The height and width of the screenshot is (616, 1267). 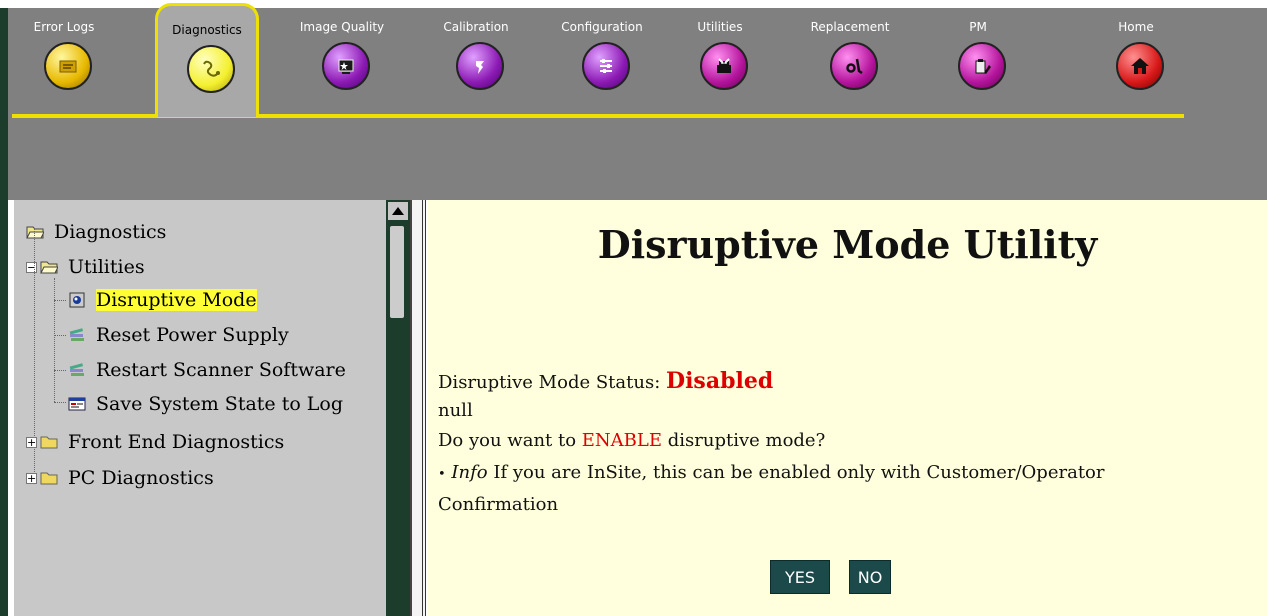 I want to click on tab-configuration: Configuration, so click(x=602, y=56).